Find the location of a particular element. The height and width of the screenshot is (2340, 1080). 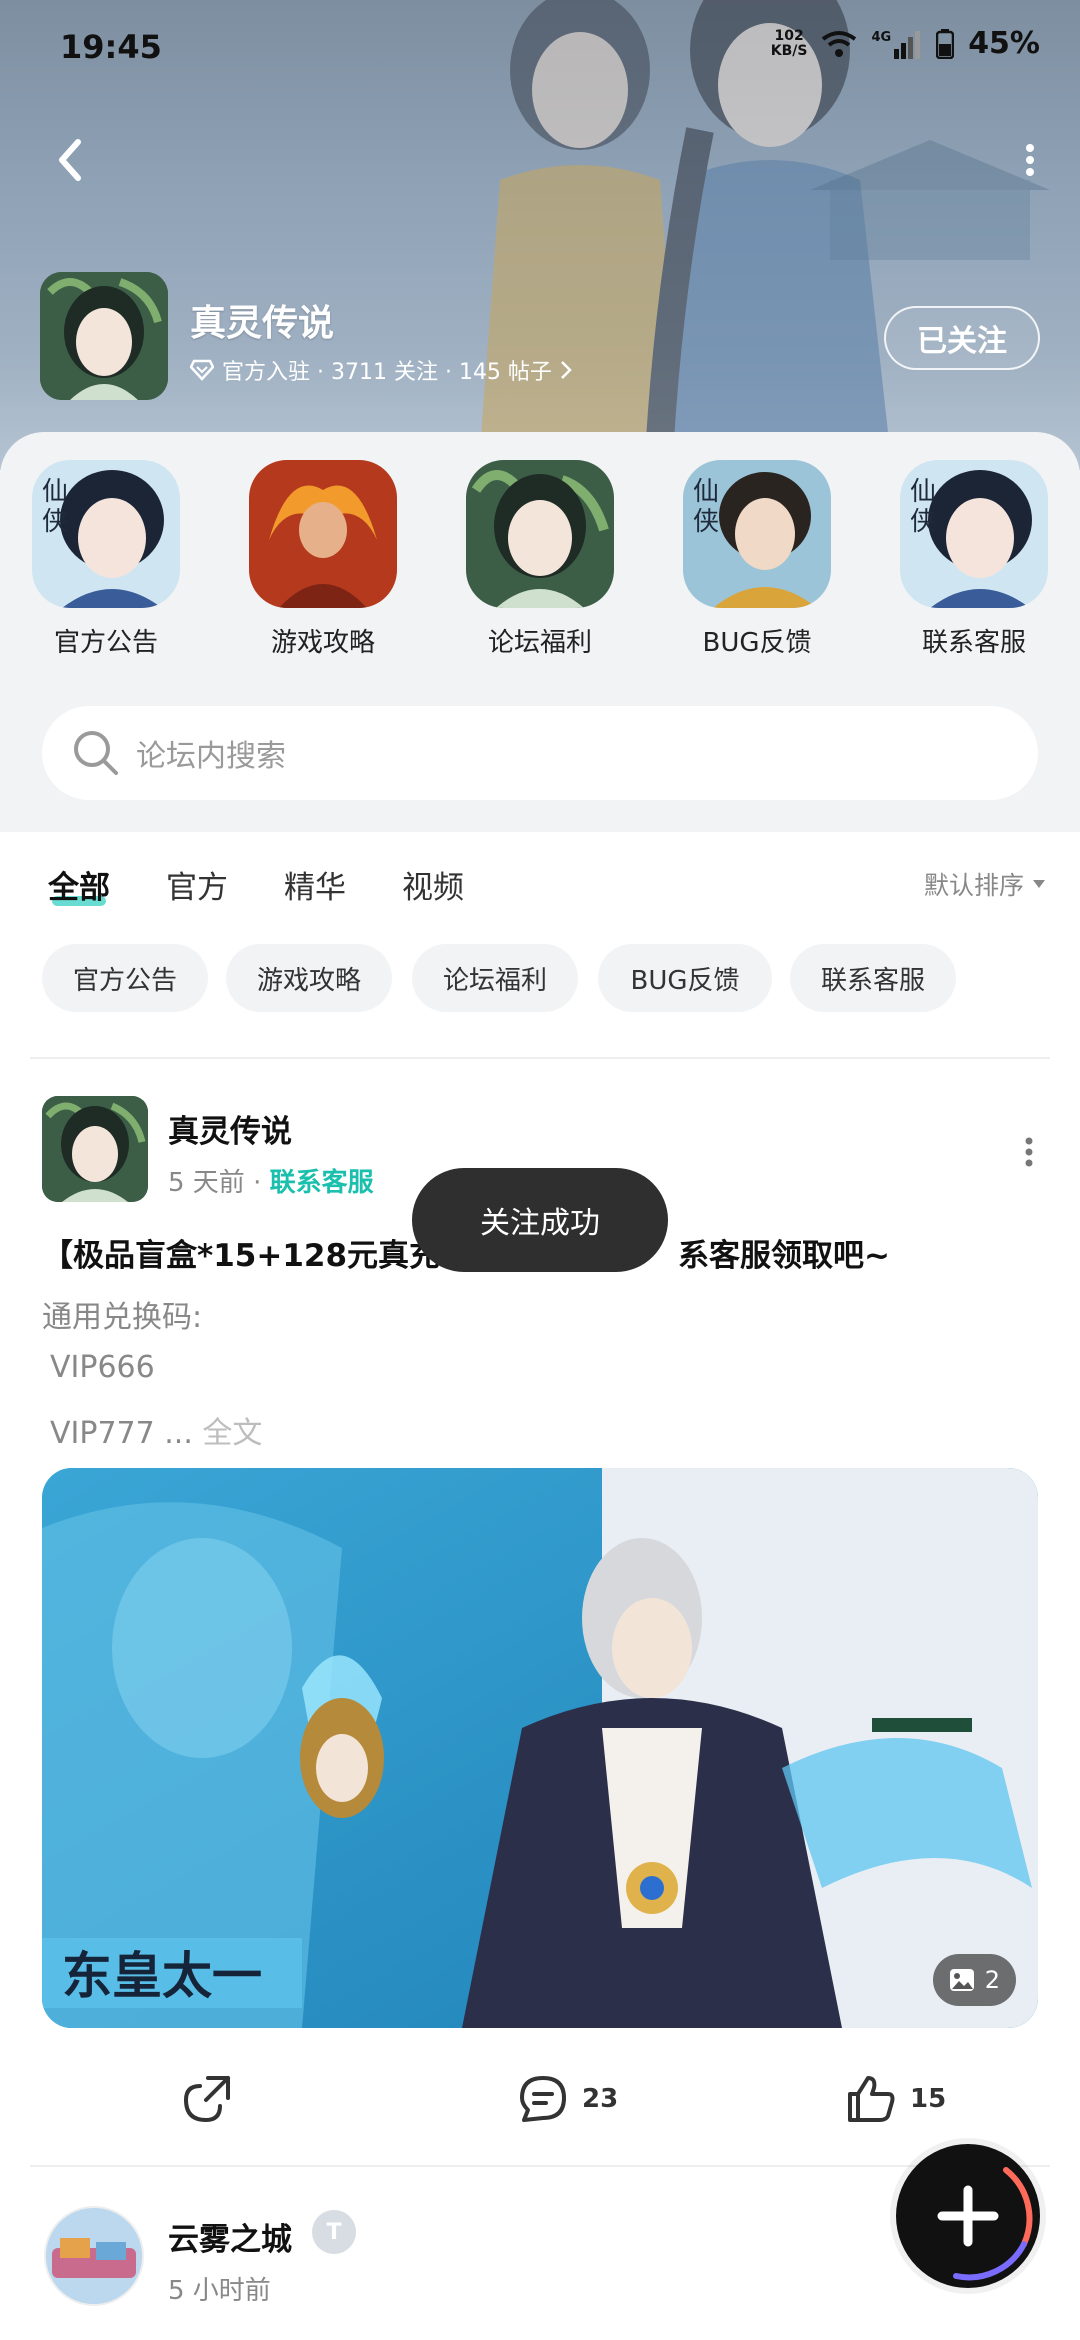

post-author-name: 云雾之城 is located at coordinates (230, 2236).